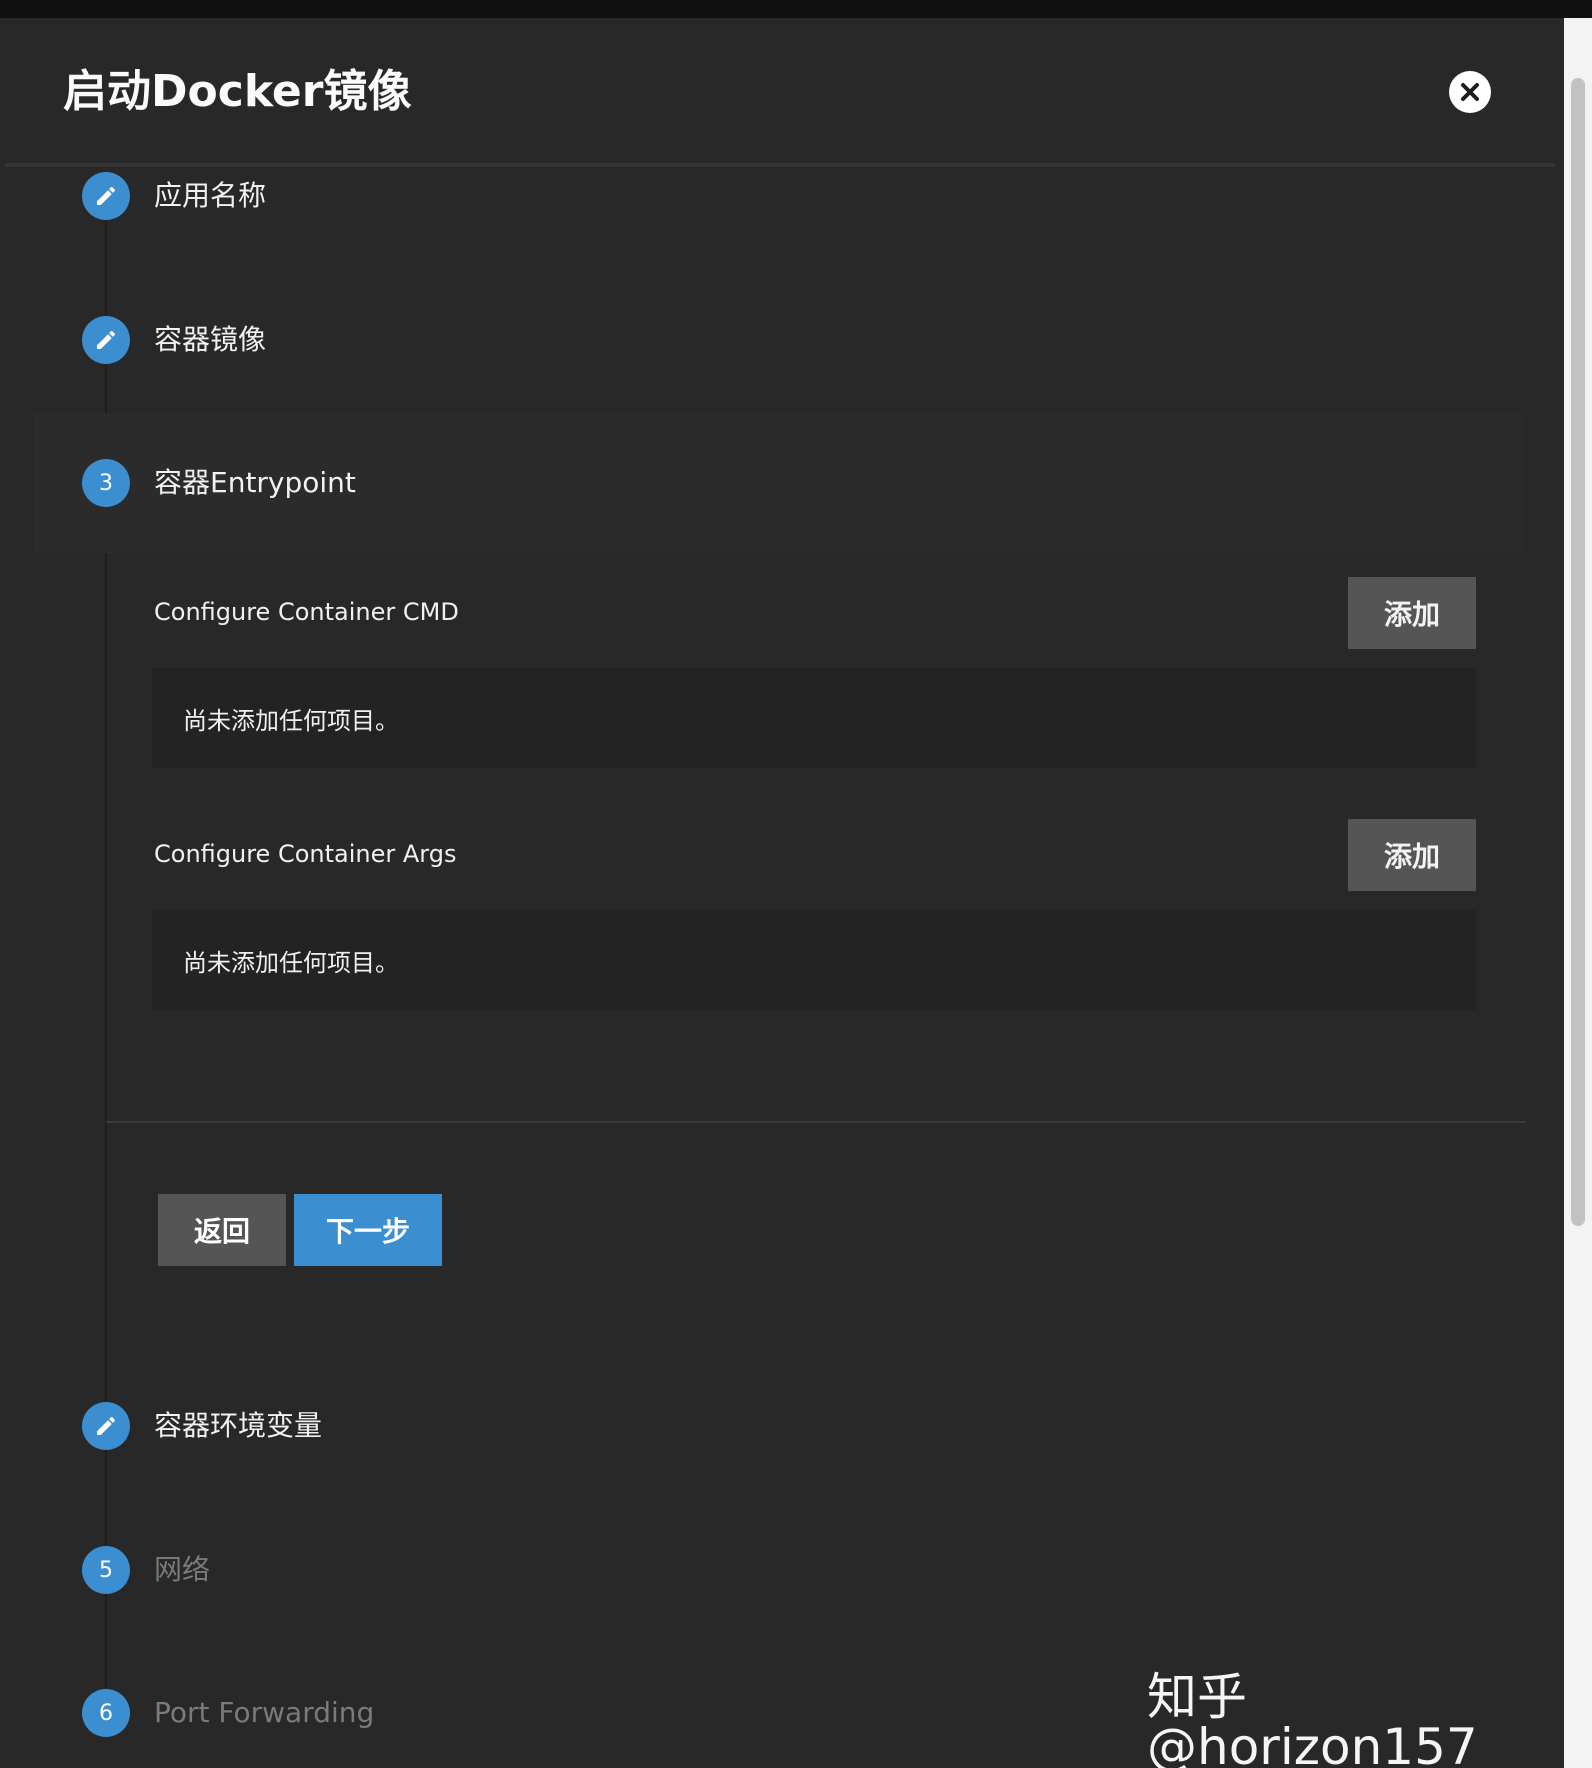 This screenshot has width=1592, height=1768. What do you see at coordinates (796, 9) in the screenshot?
I see `top-bar` at bounding box center [796, 9].